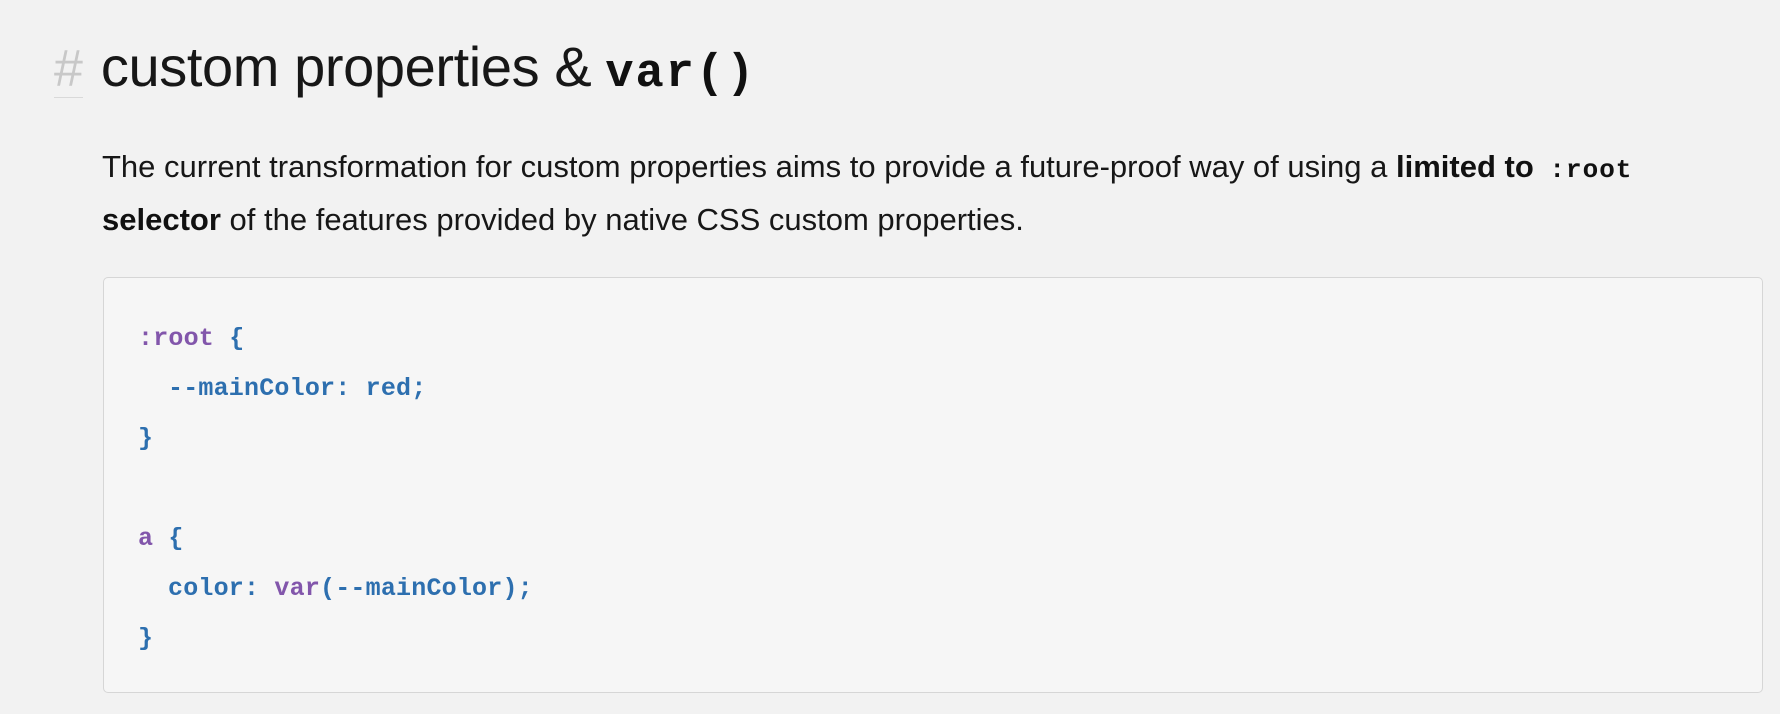 The width and height of the screenshot is (1780, 714). I want to click on code-line-anchor-open: a {, so click(161, 539).